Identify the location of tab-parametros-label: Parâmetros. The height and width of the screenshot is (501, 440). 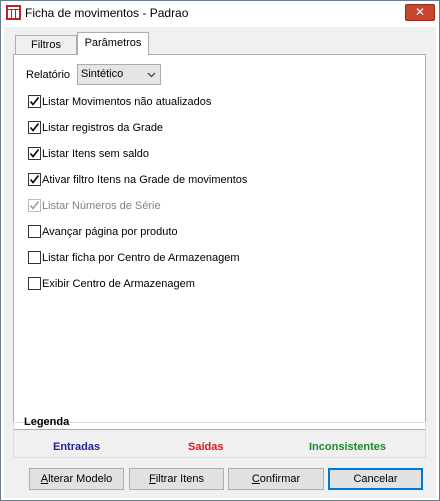
(113, 43).